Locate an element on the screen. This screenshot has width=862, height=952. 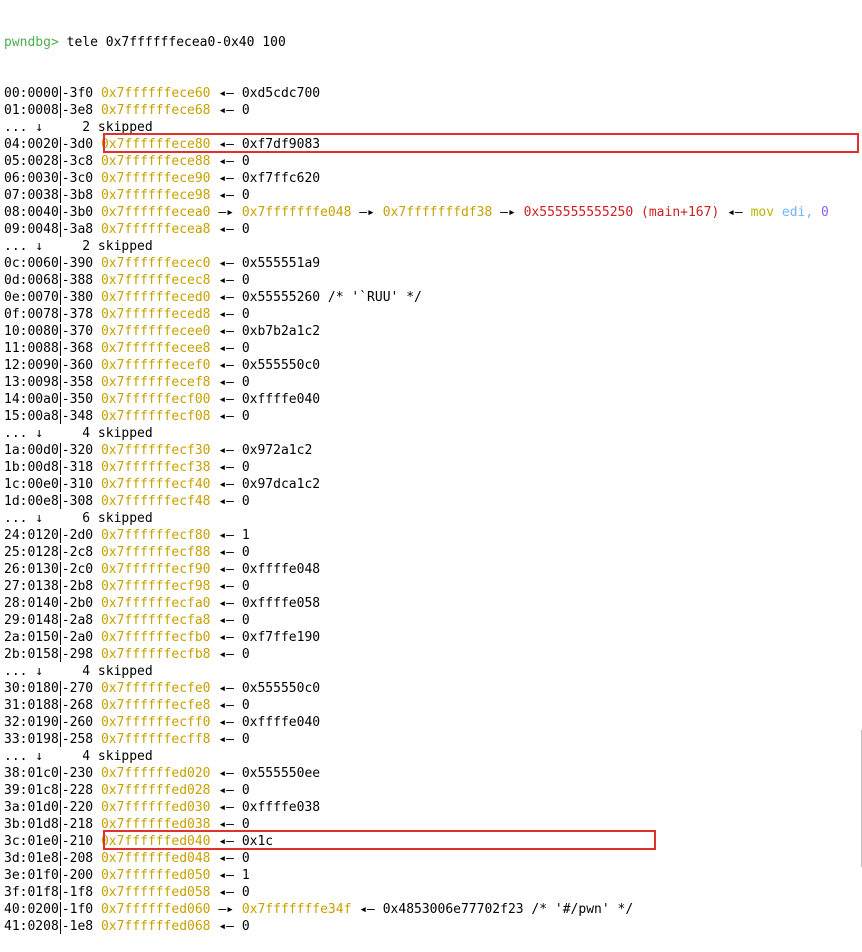
stack-address: 0x7ffffffece88 is located at coordinates (155, 161).